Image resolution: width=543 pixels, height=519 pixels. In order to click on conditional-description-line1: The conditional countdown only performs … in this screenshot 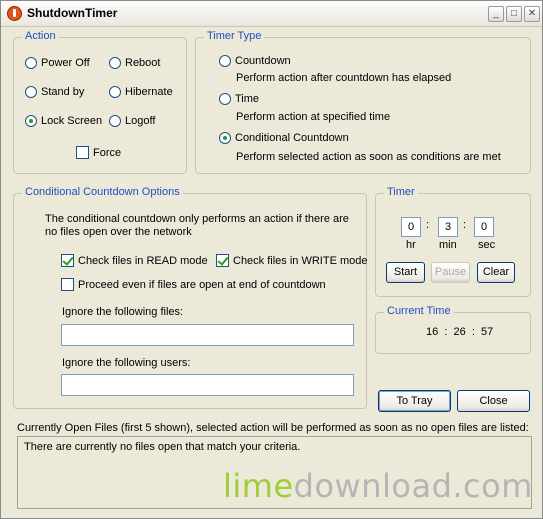, I will do `click(197, 219)`.